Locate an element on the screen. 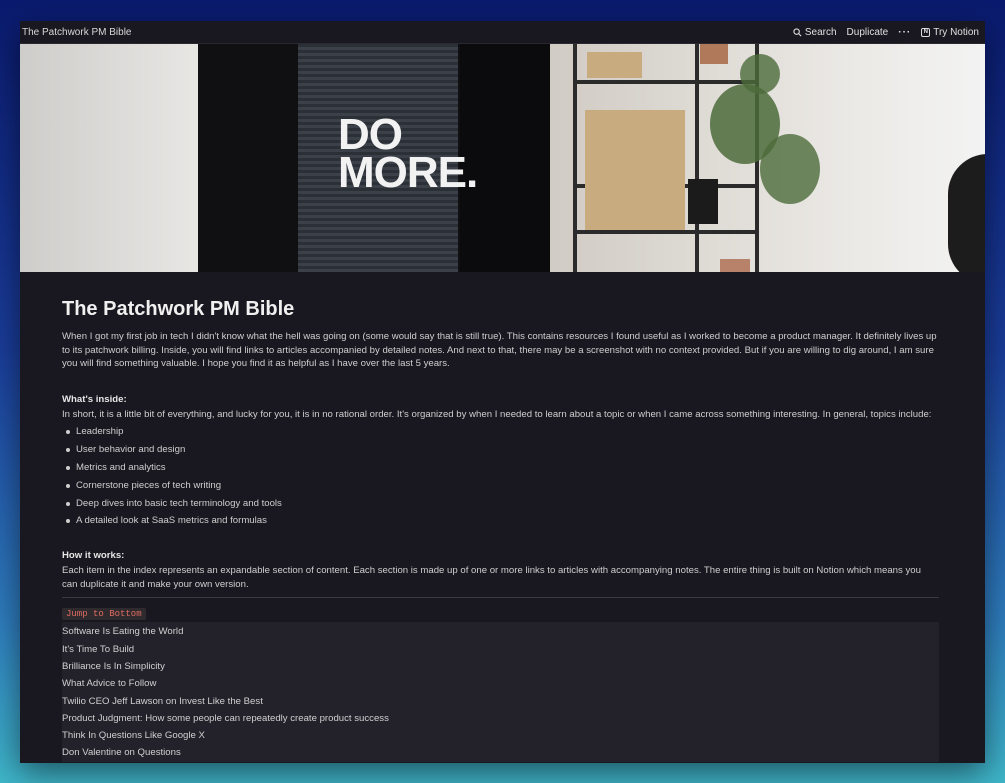  index-item: Software Is Eating the World is located at coordinates (500, 631).